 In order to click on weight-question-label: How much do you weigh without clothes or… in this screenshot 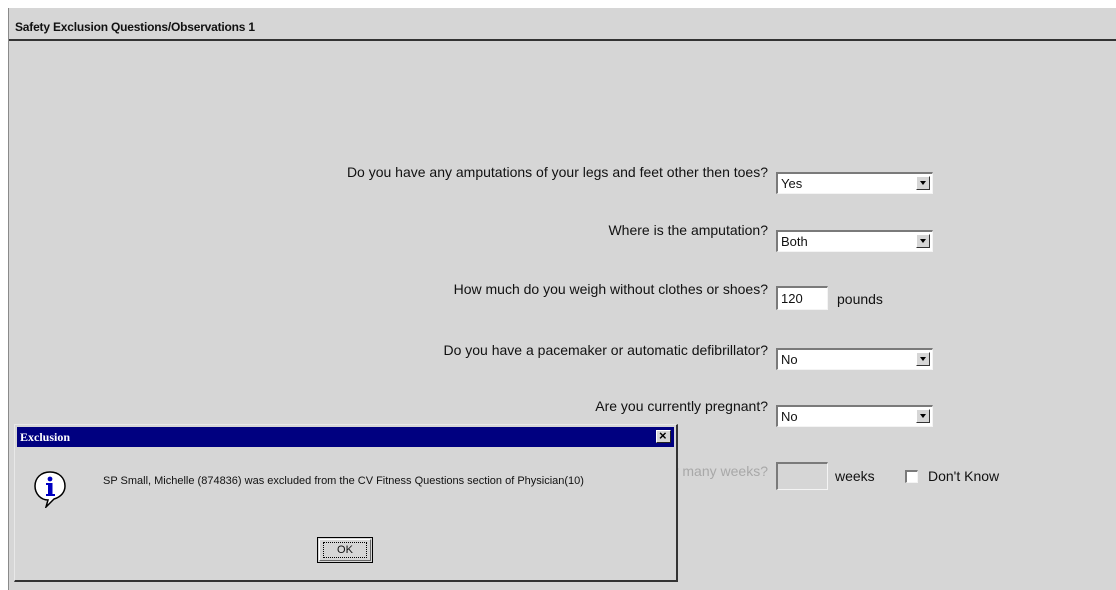, I will do `click(610, 289)`.